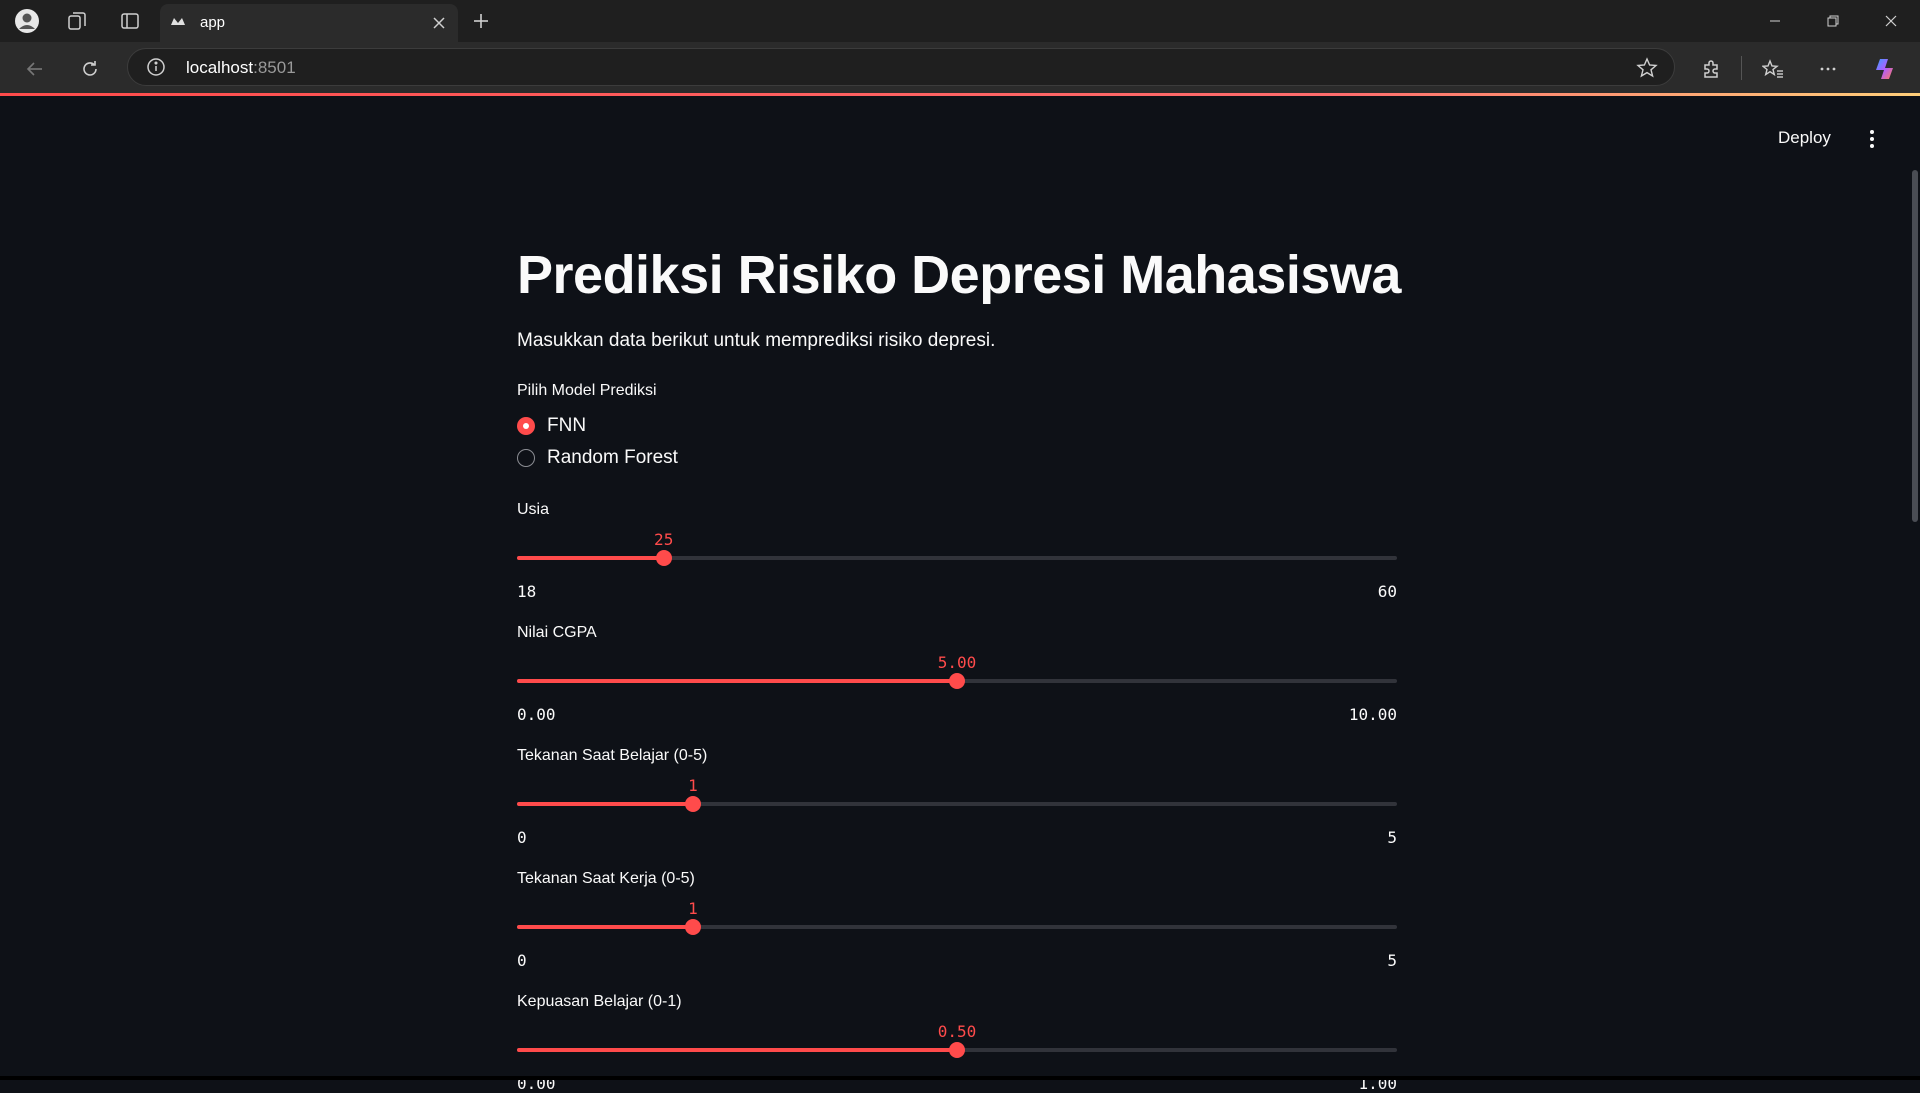 This screenshot has height=1093, width=1920. What do you see at coordinates (1804, 138) in the screenshot?
I see `deploy-button: Deploy` at bounding box center [1804, 138].